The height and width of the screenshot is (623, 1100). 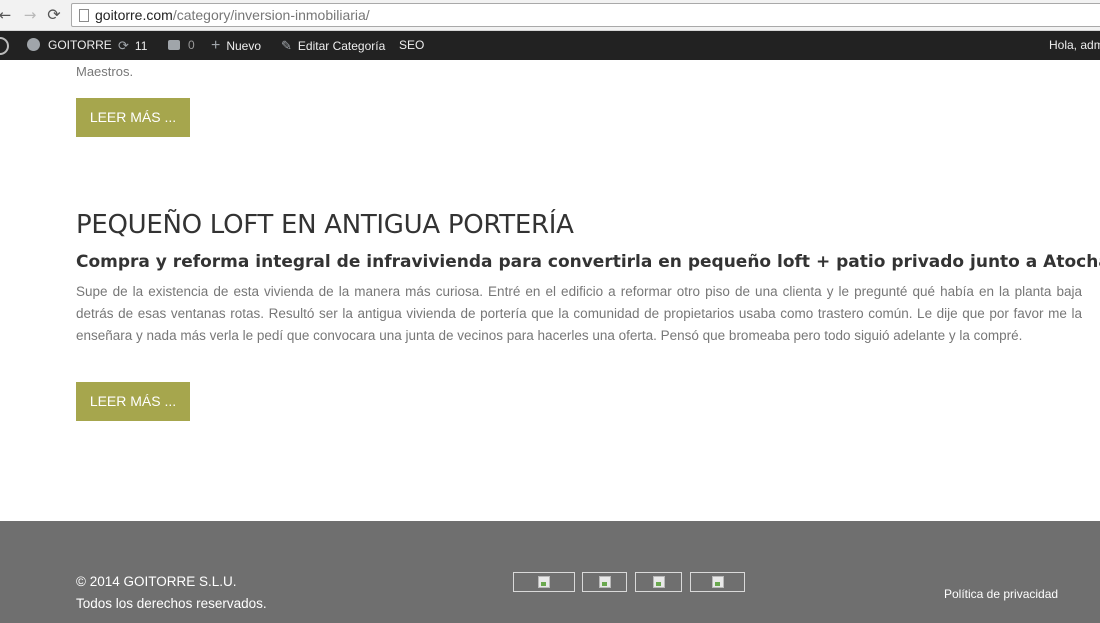 I want to click on edit-category-link: ✎ Editar Categoría, so click(x=333, y=45).